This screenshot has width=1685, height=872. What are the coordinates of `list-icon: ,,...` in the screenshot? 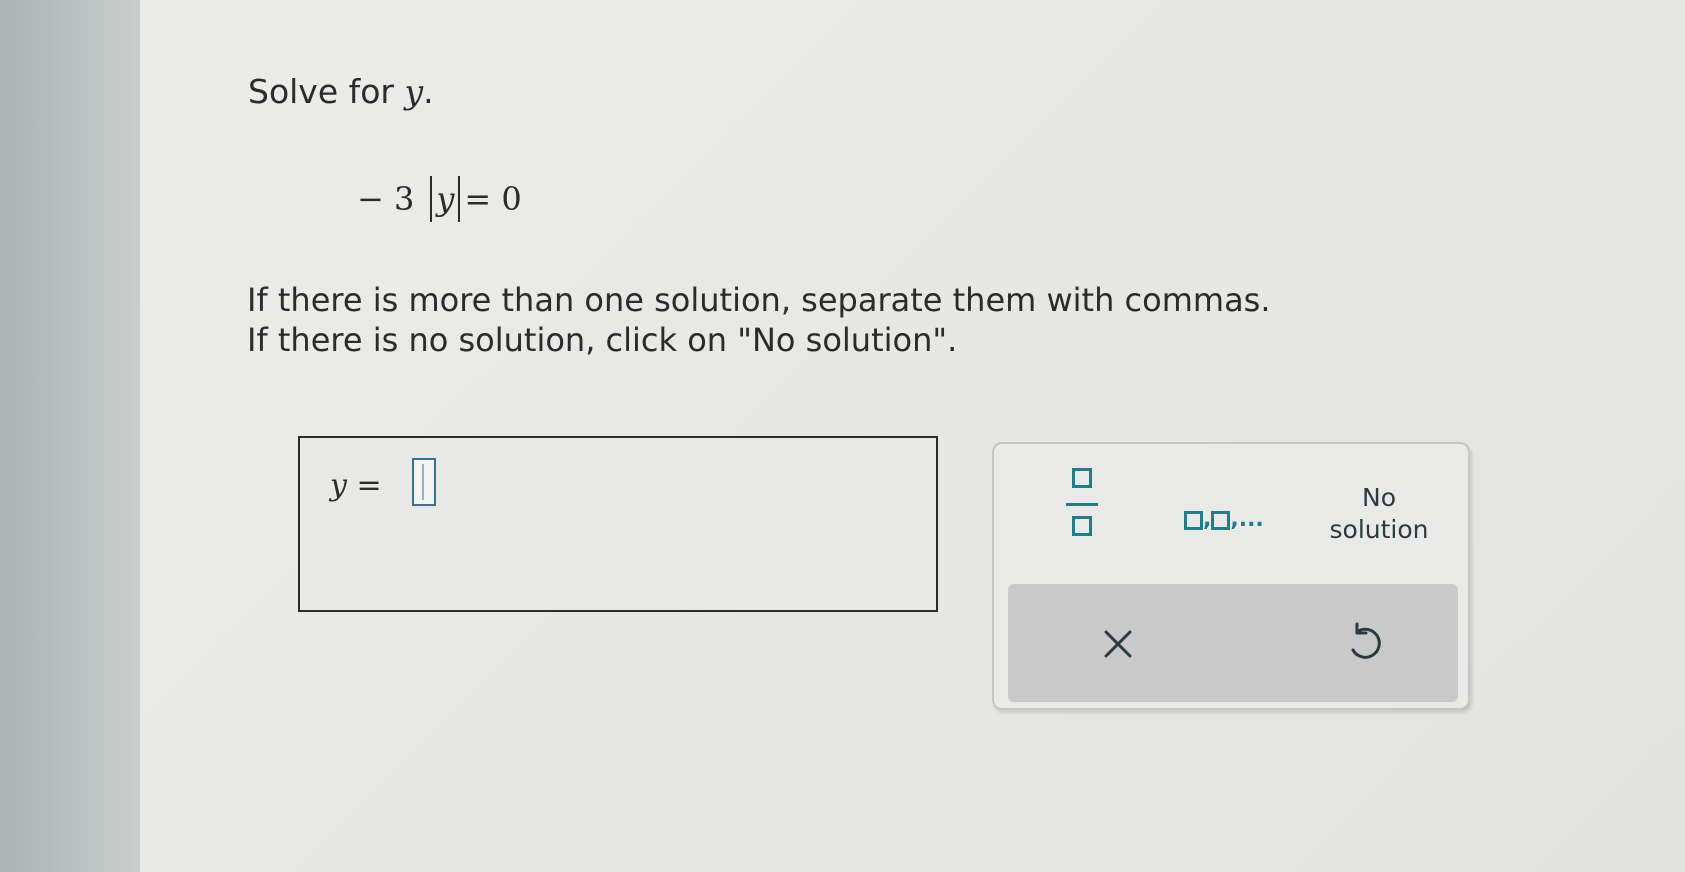 It's located at (1224, 520).